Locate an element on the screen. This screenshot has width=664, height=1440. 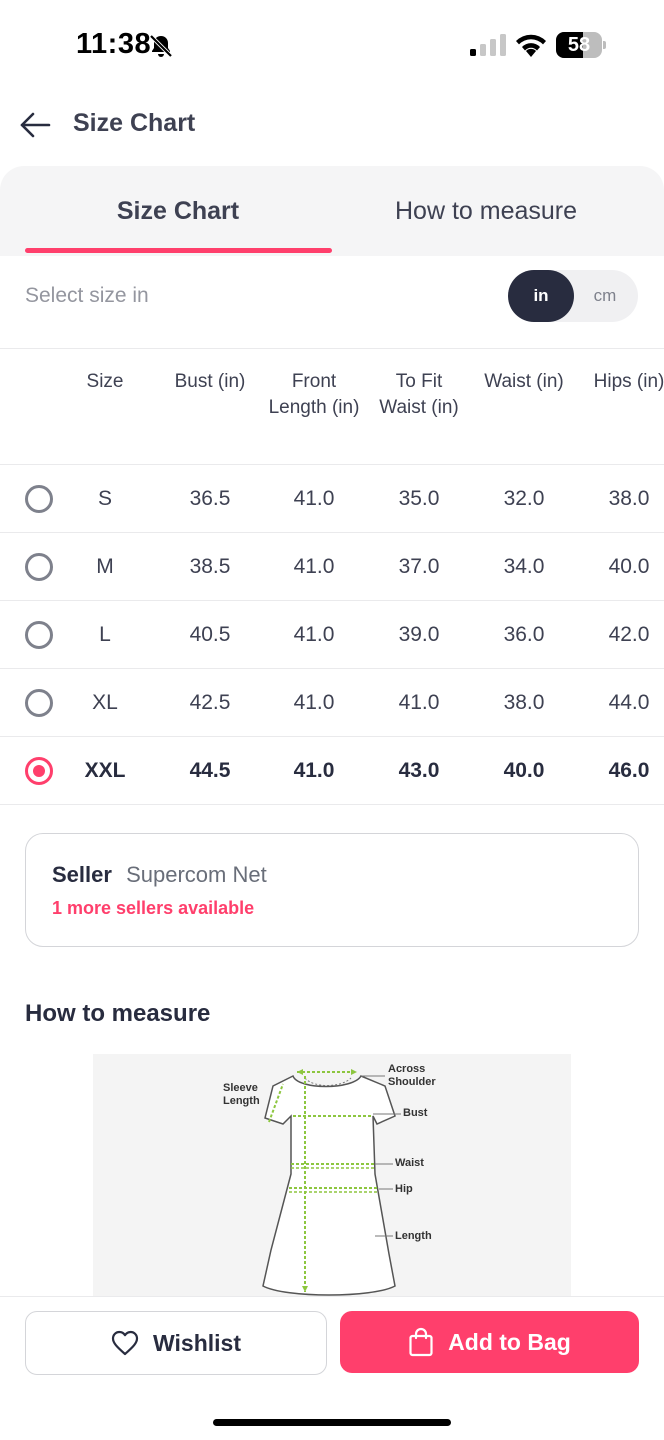
battery-indicator: 58 is located at coordinates (581, 45).